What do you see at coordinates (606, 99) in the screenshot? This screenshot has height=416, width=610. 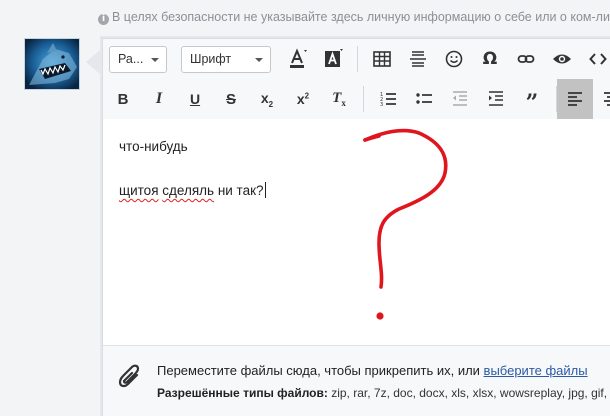 I see `align-center-icon` at bounding box center [606, 99].